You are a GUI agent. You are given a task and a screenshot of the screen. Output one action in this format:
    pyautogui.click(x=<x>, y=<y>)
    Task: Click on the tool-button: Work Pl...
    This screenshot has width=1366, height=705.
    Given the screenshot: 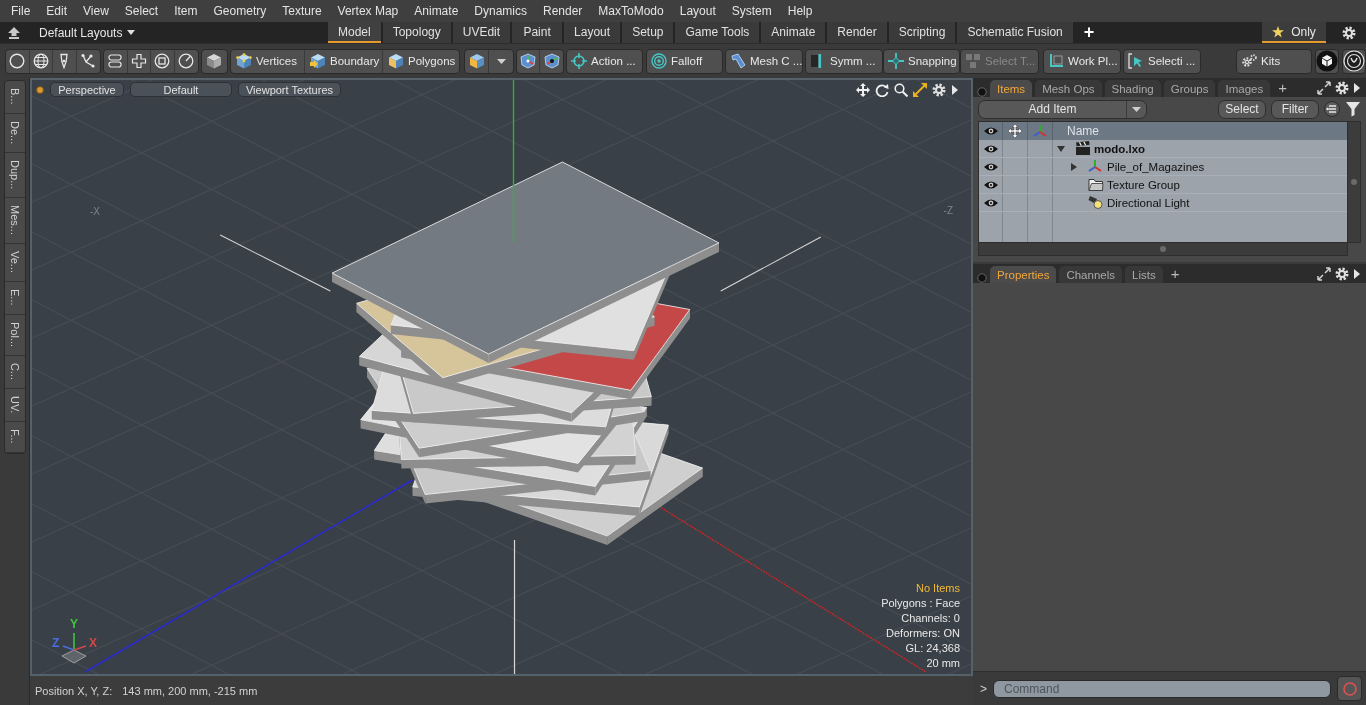 What is the action you would take?
    pyautogui.click(x=1082, y=61)
    